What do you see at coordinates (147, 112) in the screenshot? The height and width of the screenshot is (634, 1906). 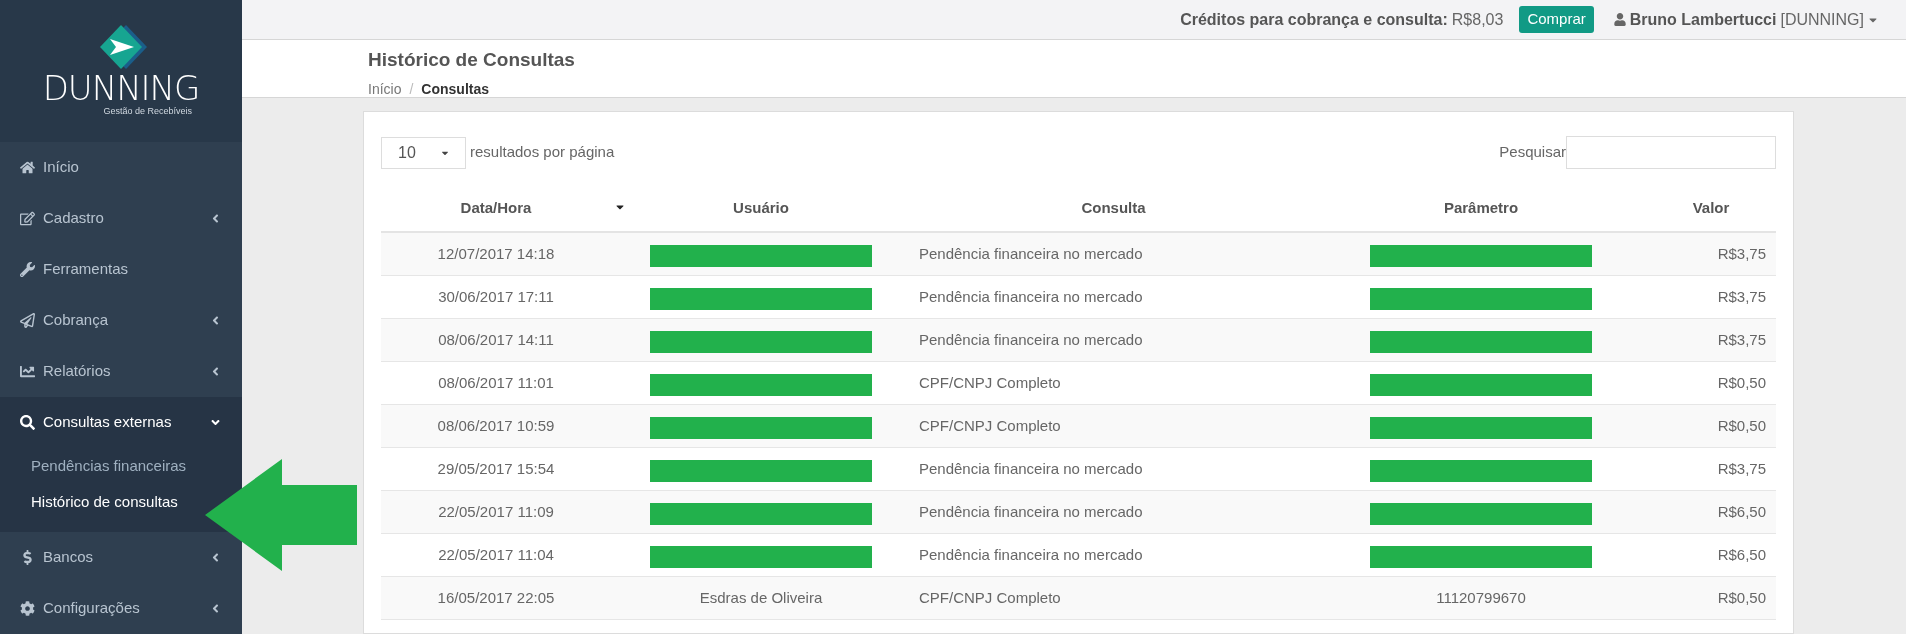 I see `logo-tagline: Gestão de Recebíveis` at bounding box center [147, 112].